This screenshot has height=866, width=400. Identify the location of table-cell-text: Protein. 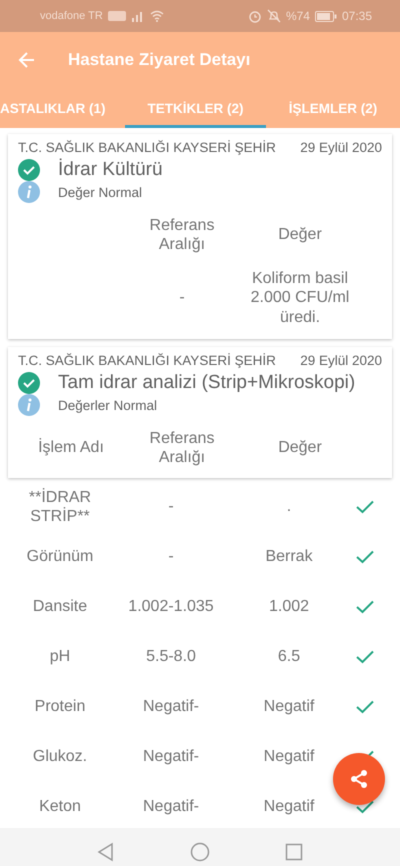
(60, 707).